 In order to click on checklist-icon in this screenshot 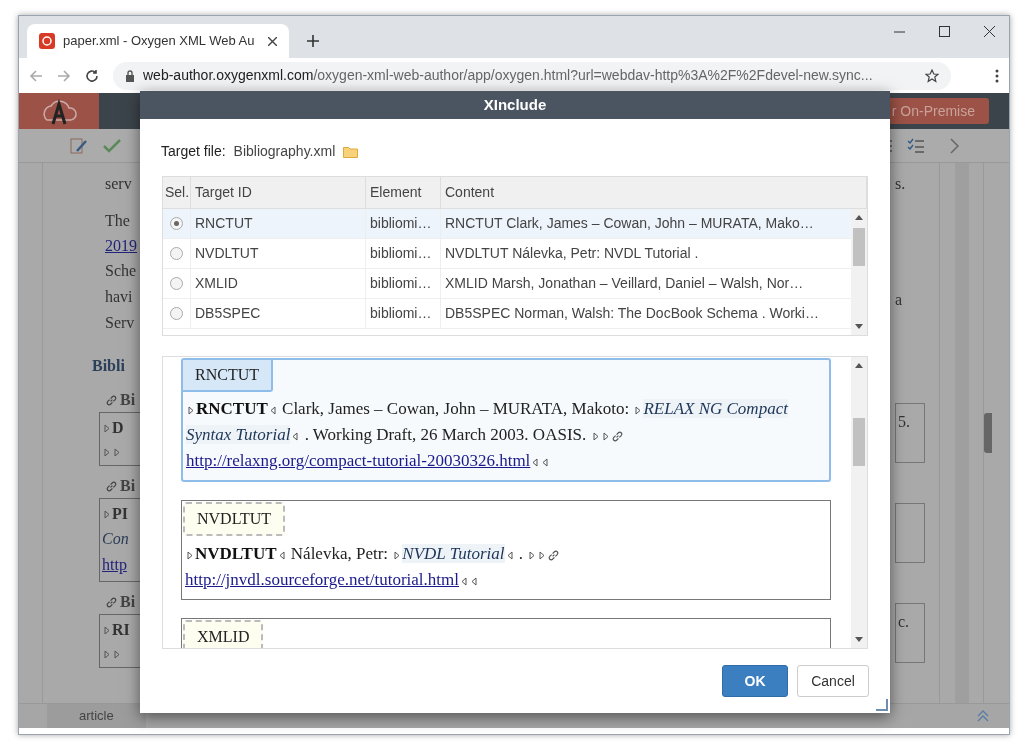, I will do `click(916, 145)`.